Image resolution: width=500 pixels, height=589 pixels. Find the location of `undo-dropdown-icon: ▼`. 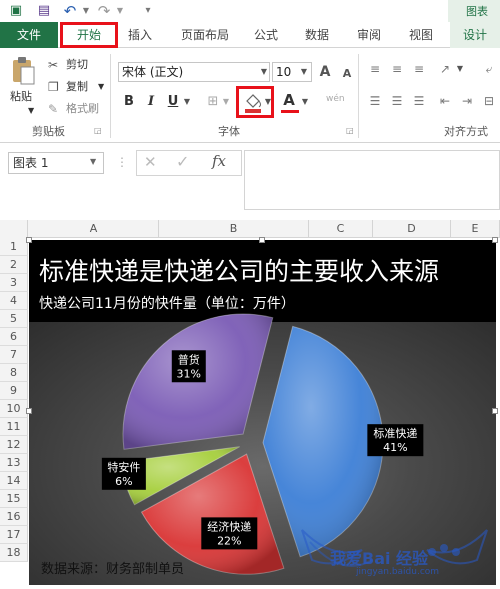

undo-dropdown-icon: ▼ is located at coordinates (86, 11).